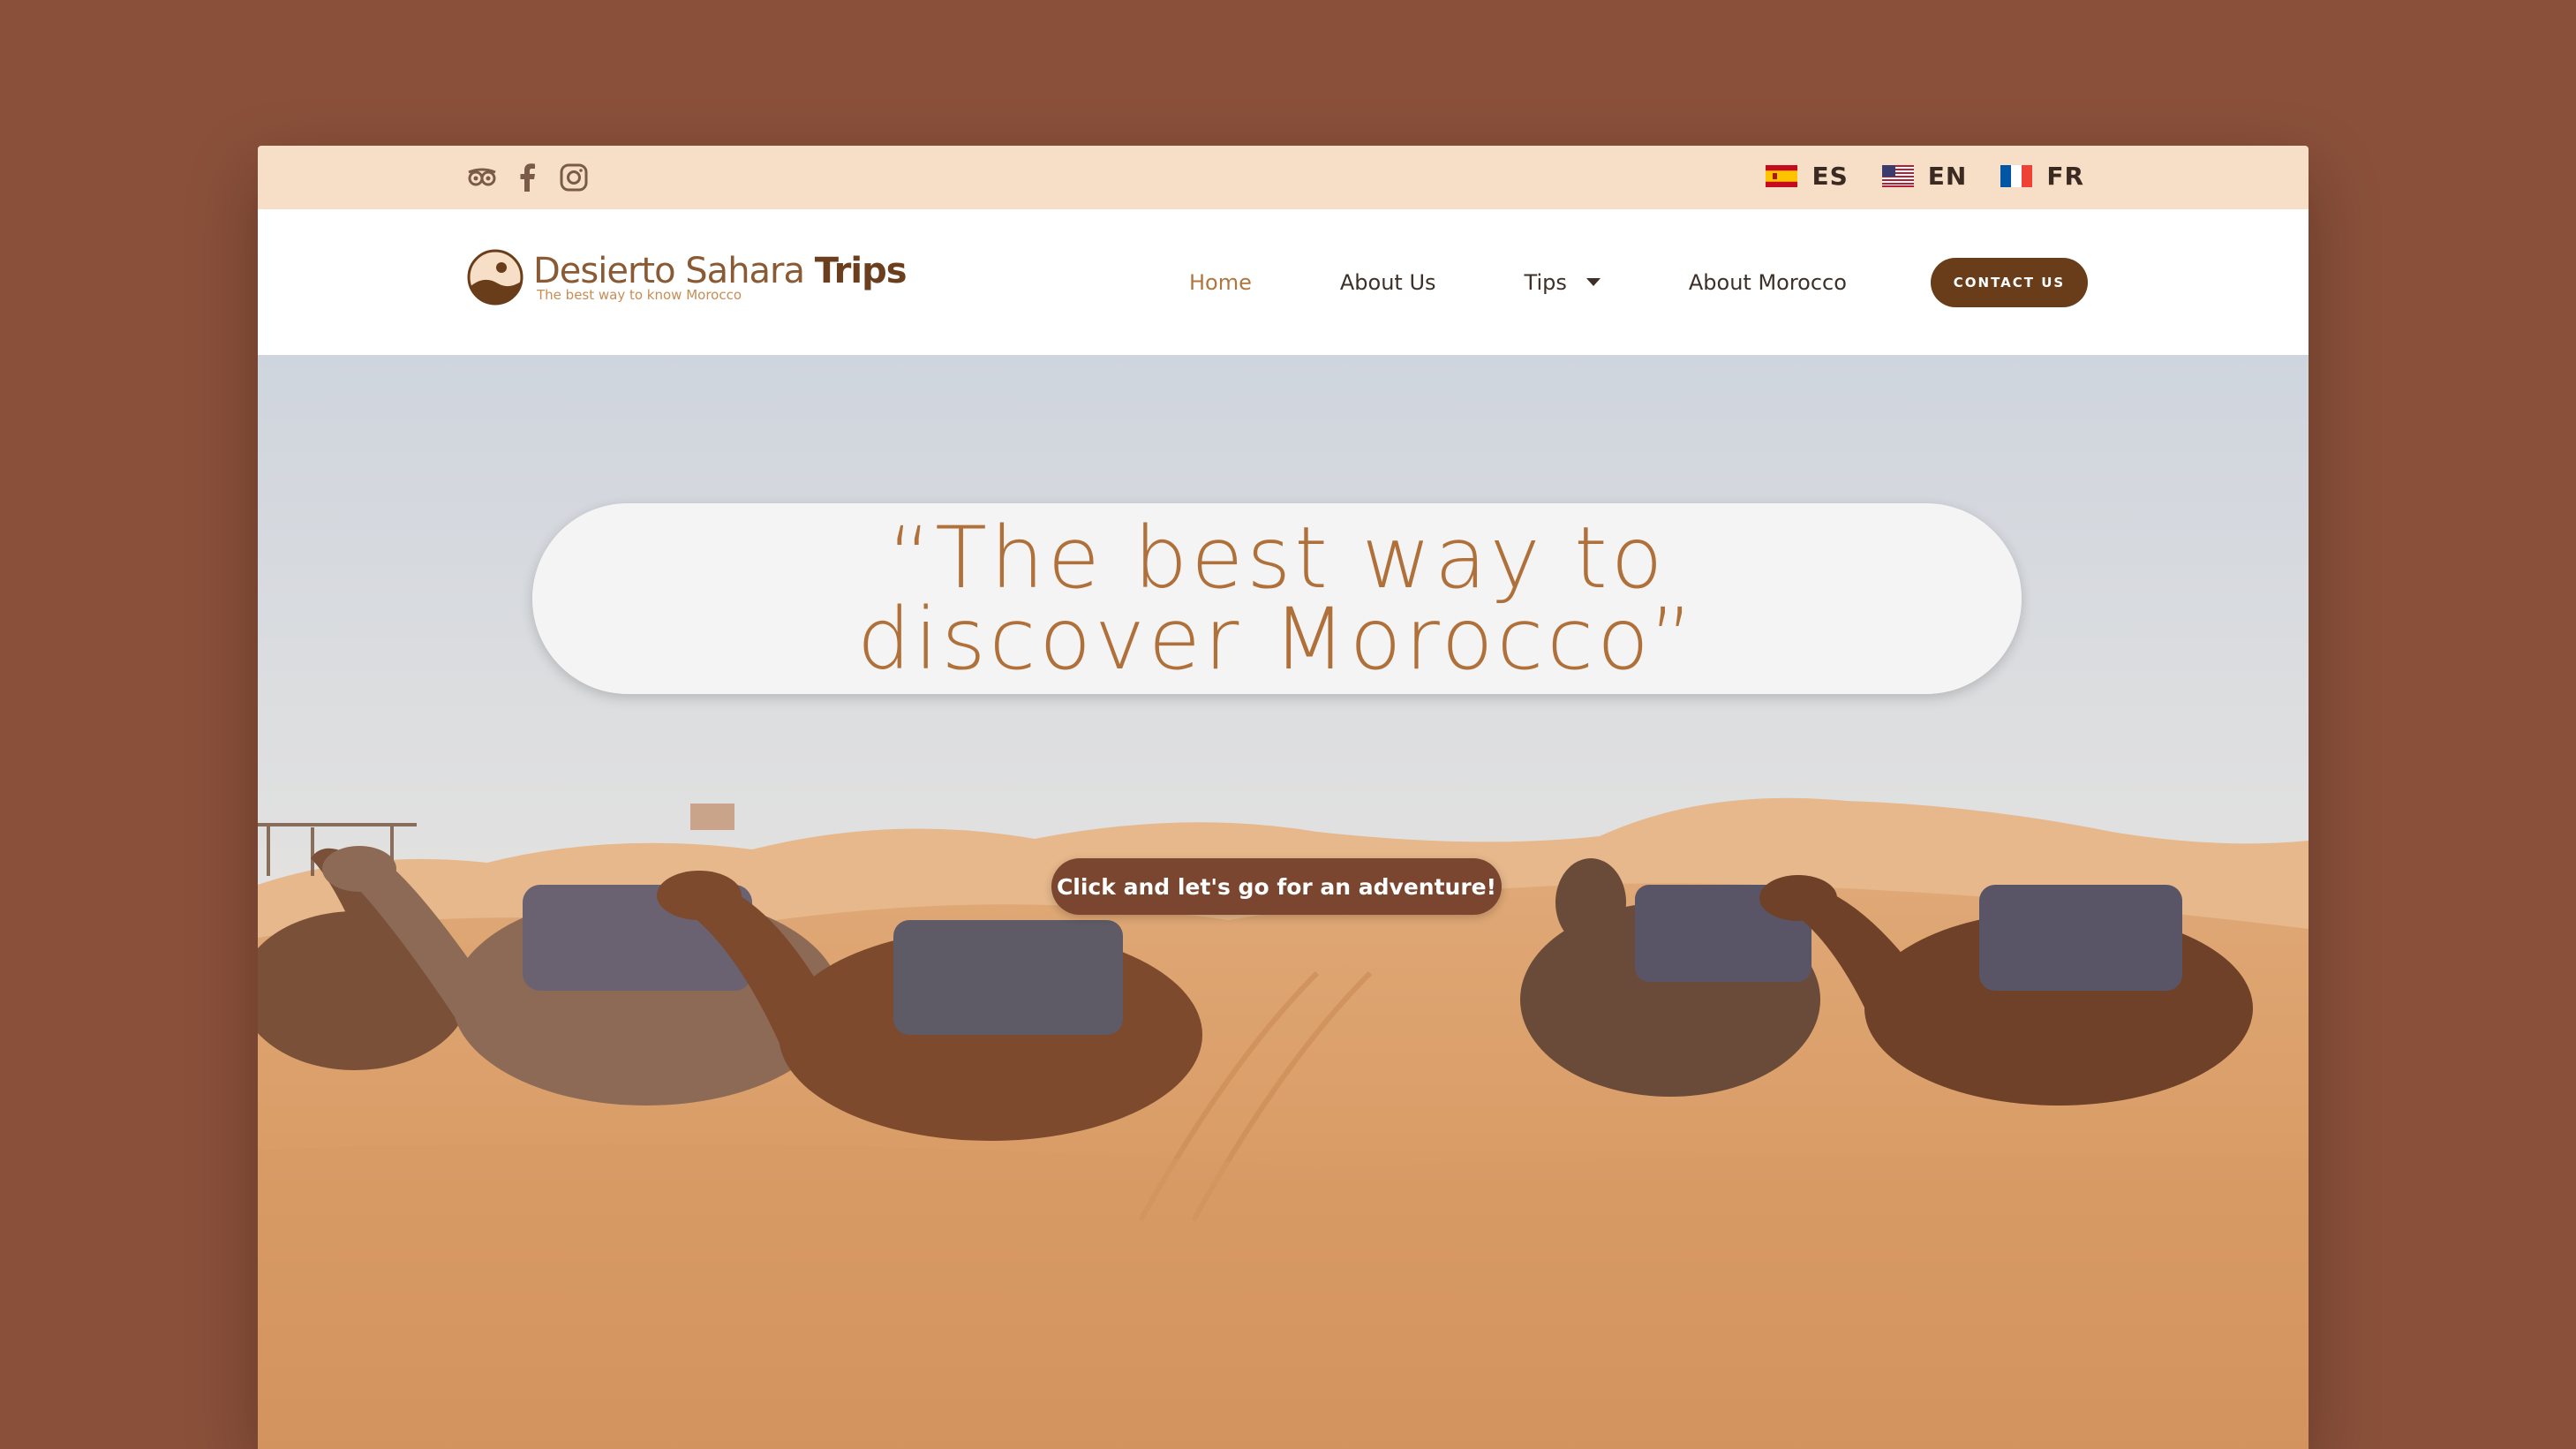  What do you see at coordinates (2065, 176) in the screenshot?
I see `lang-code: FR` at bounding box center [2065, 176].